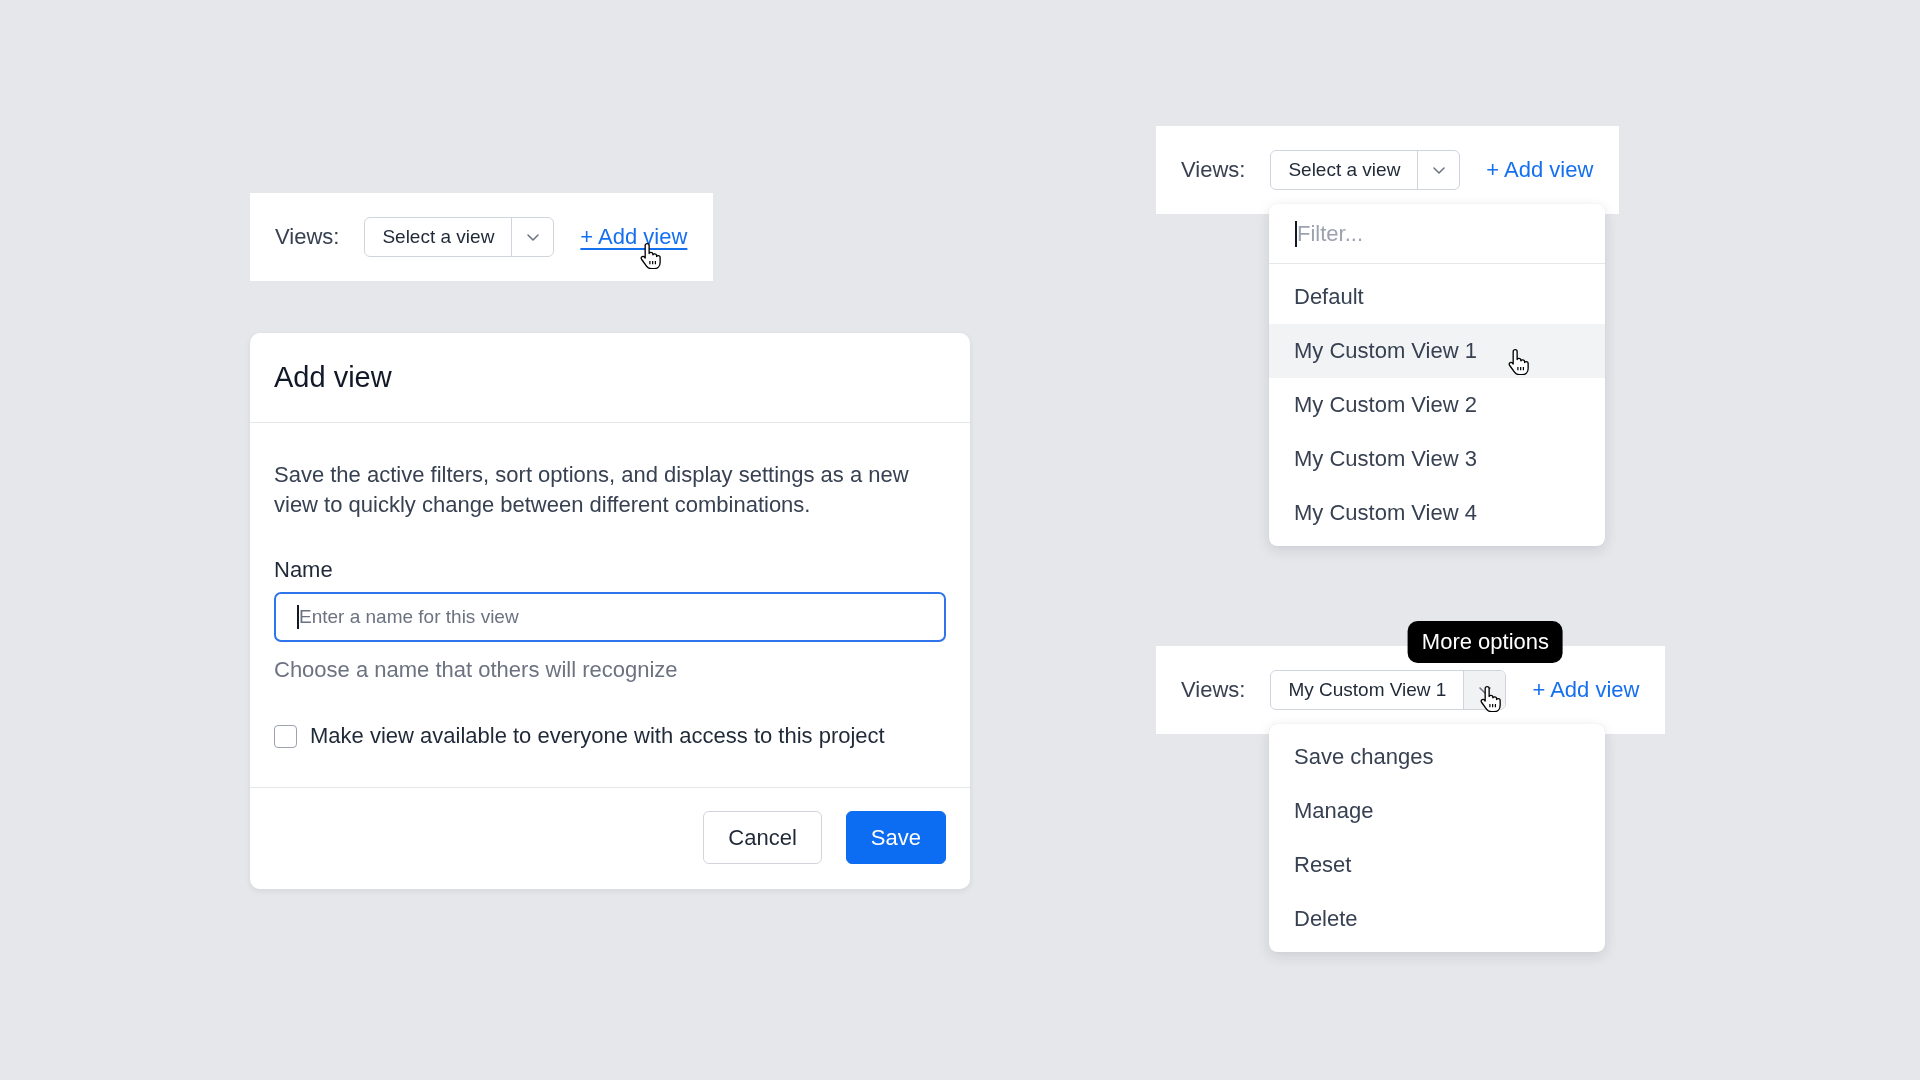  Describe the element at coordinates (1437, 513) in the screenshot. I see `menu-item: My Custom View 4` at that location.